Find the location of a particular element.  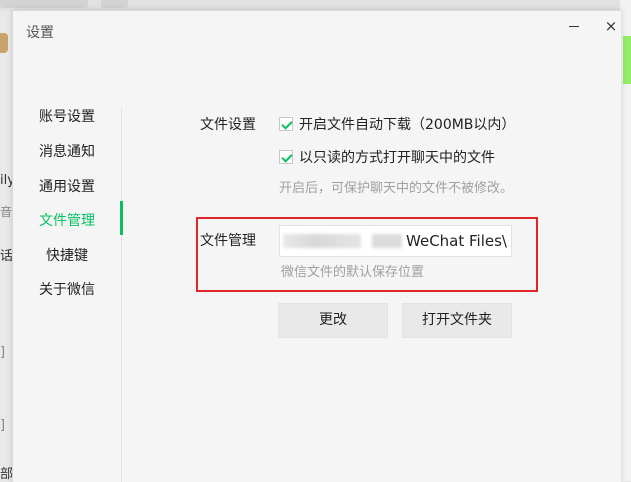

auto-download-label: 开启文件自动下载（200MB以内） is located at coordinates (407, 125).